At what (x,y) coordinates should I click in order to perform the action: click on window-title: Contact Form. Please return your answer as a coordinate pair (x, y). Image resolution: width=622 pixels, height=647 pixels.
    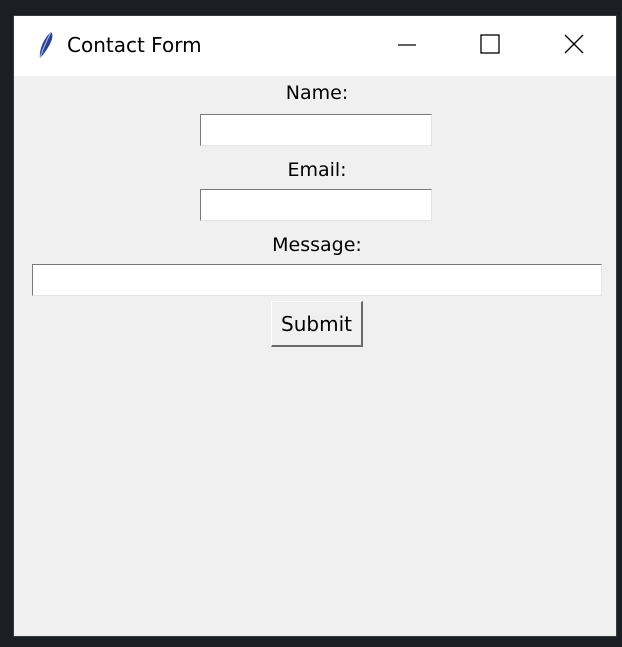
    Looking at the image, I should click on (134, 45).